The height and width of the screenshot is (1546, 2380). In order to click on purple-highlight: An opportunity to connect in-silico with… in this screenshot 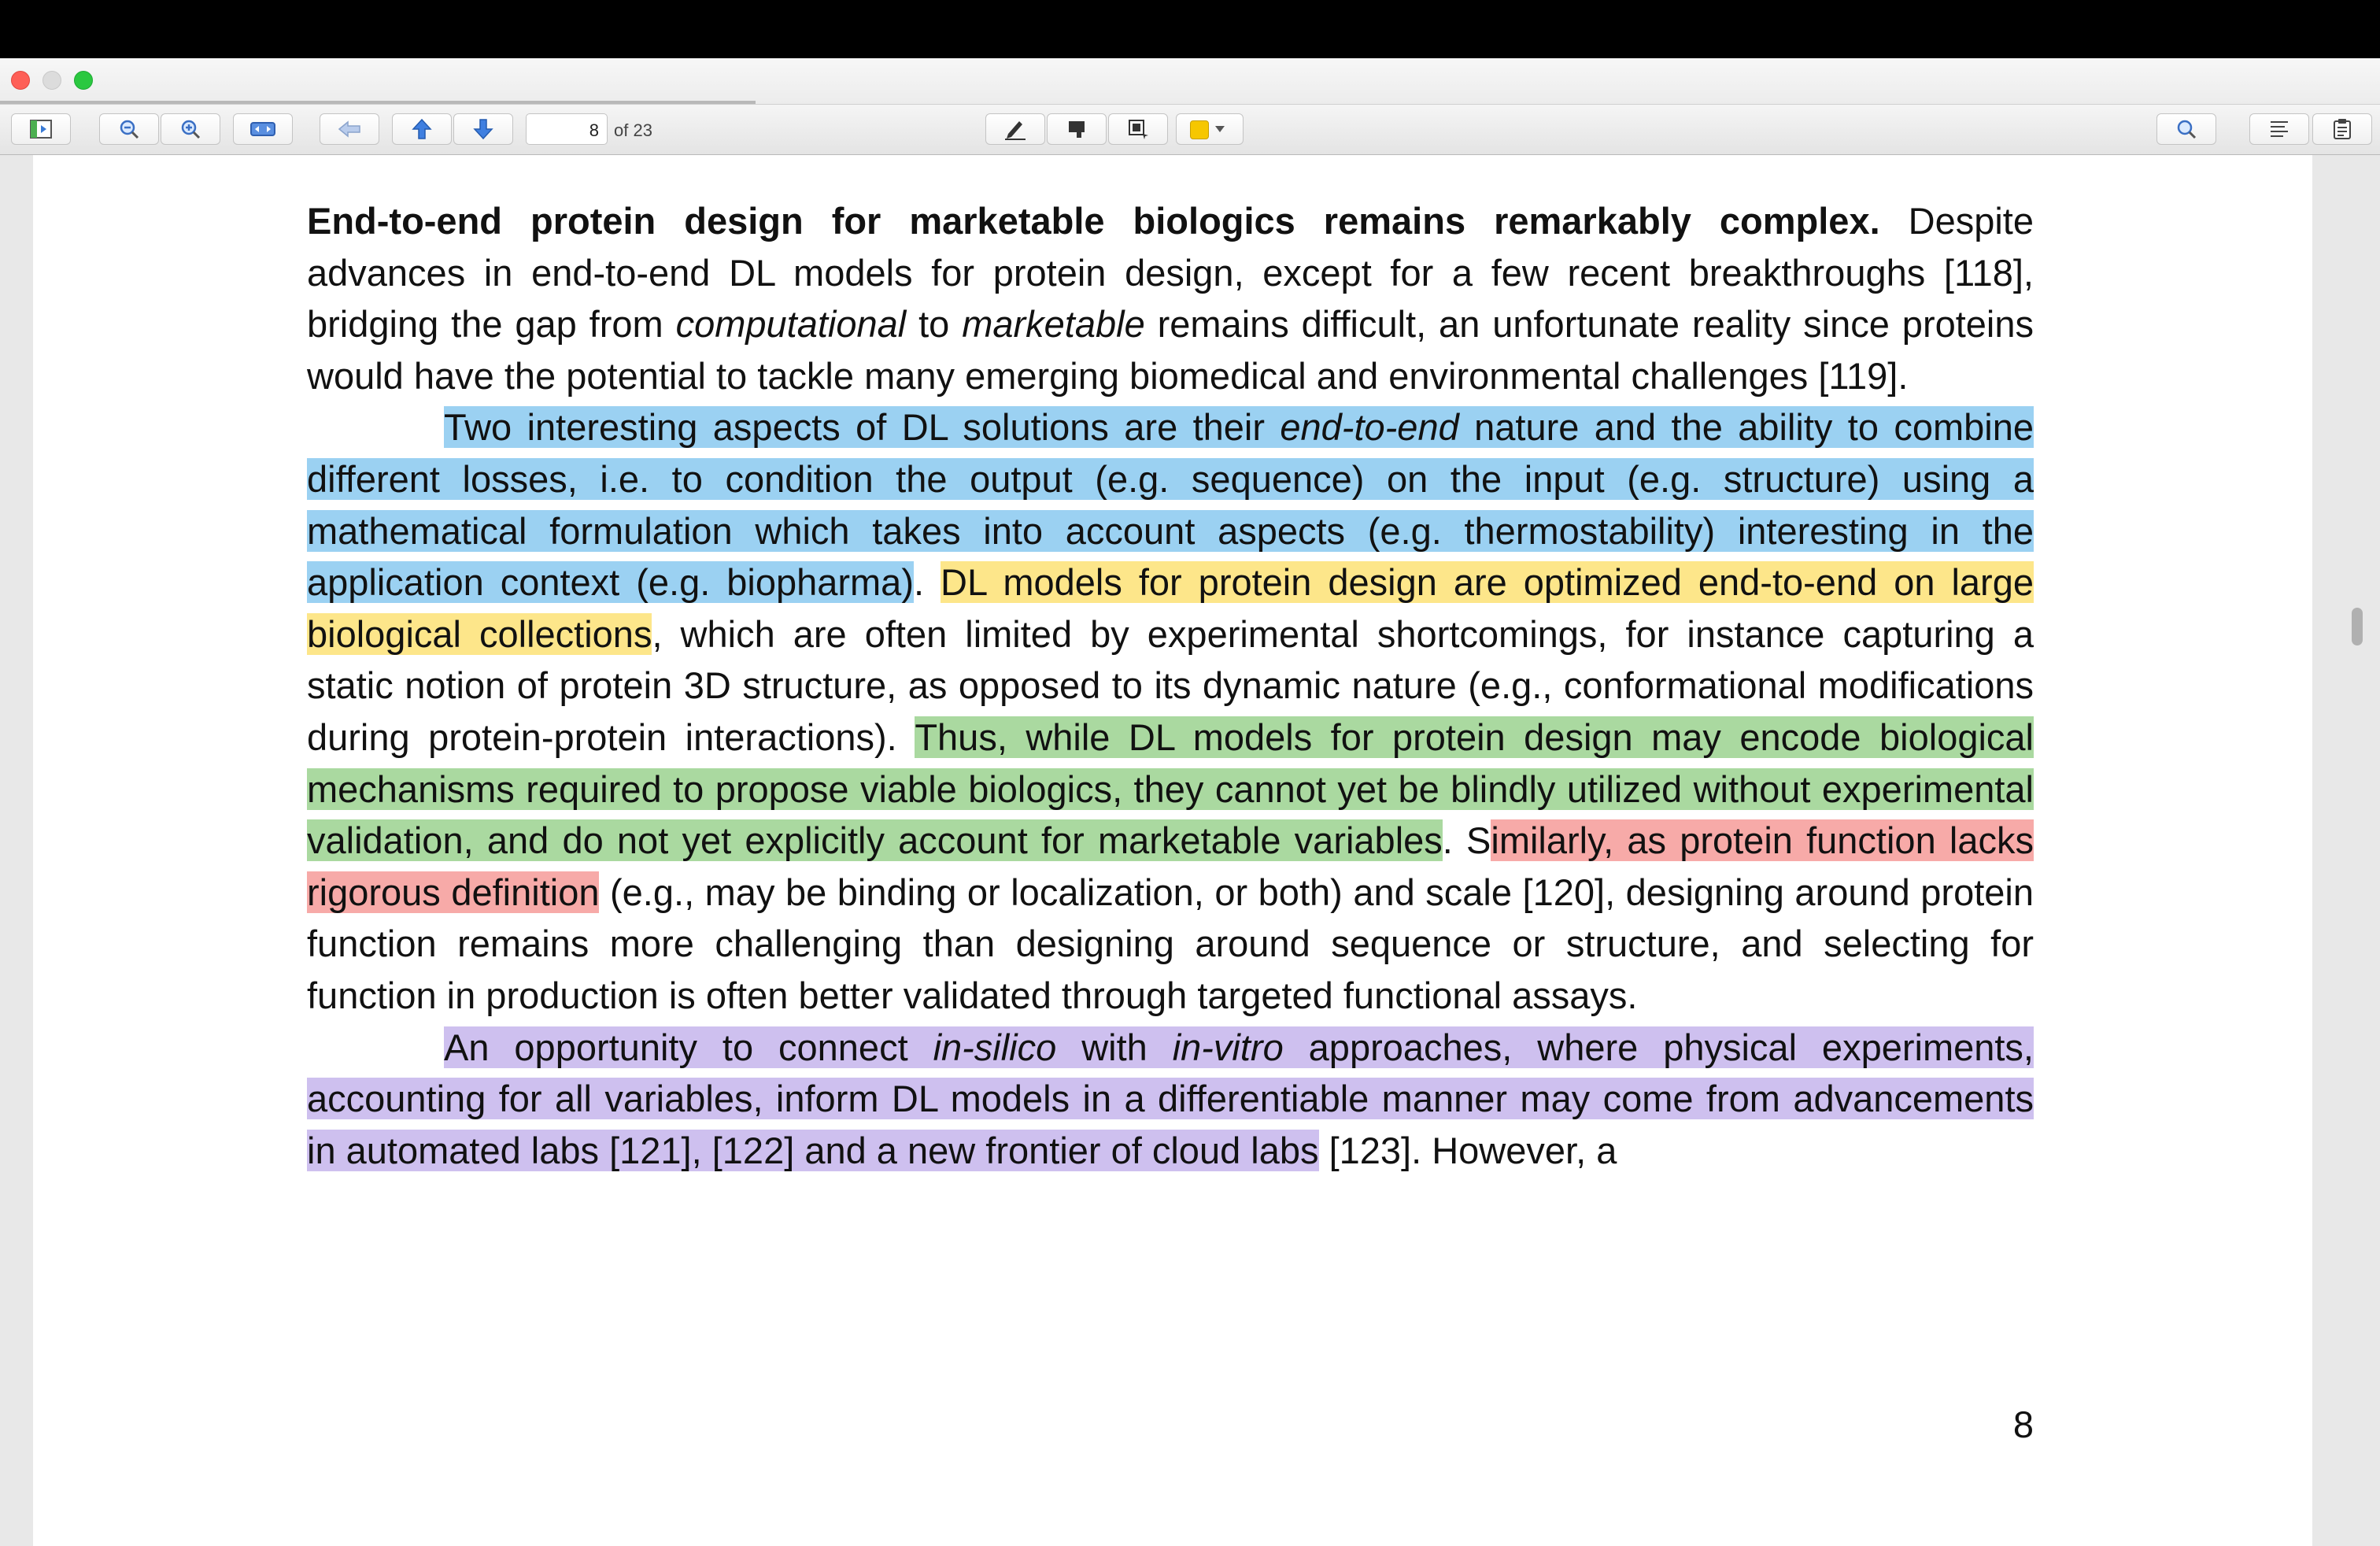, I will do `click(1170, 1098)`.